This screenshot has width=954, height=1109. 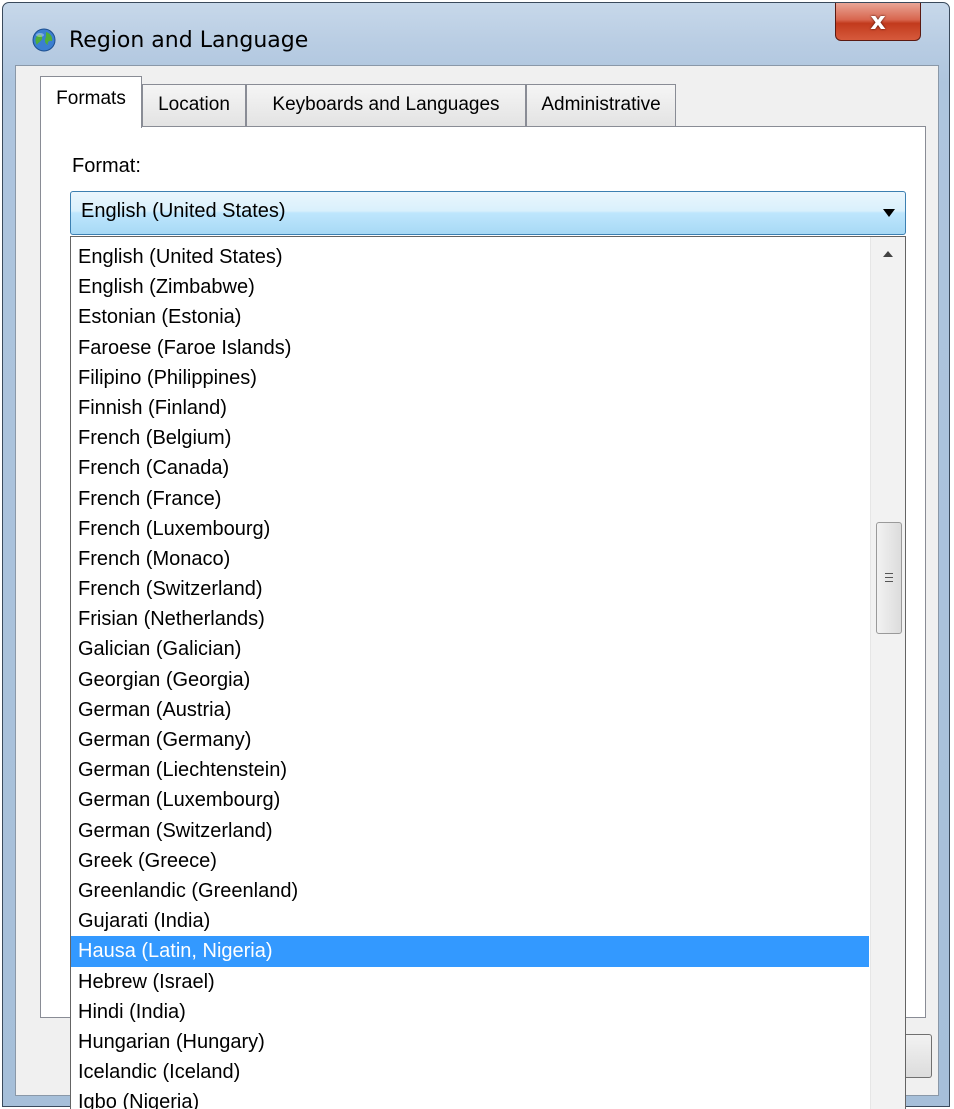 What do you see at coordinates (887, 673) in the screenshot?
I see `dropdown-scrollbar` at bounding box center [887, 673].